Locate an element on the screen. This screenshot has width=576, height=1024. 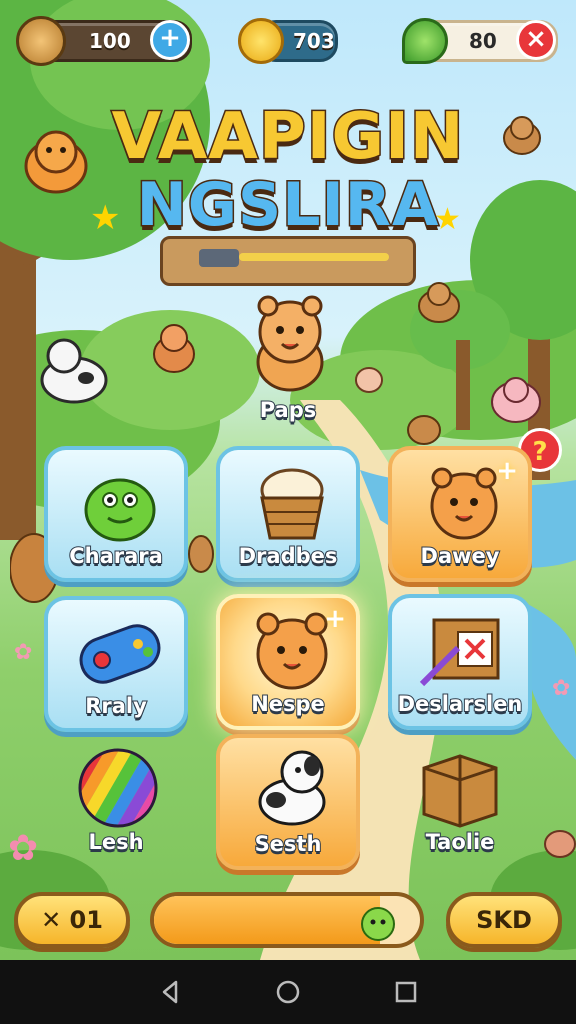
crate-icon is located at coordinates (459, 652).